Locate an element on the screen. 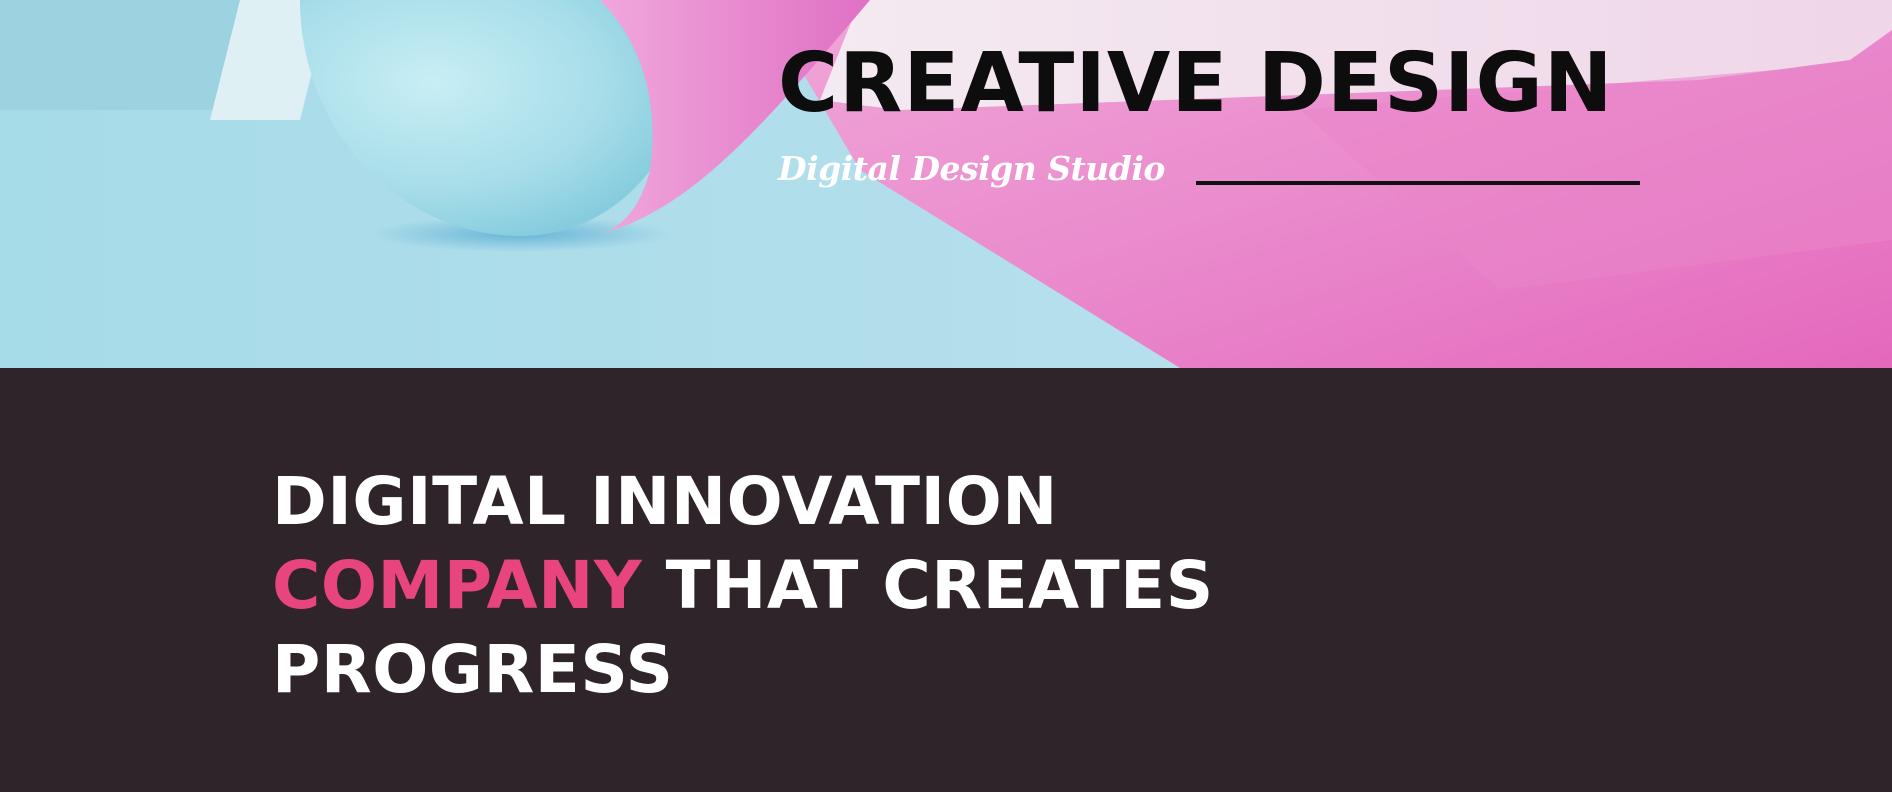 The width and height of the screenshot is (1892, 792). hero-subtitle: Digital Design Studio is located at coordinates (971, 168).